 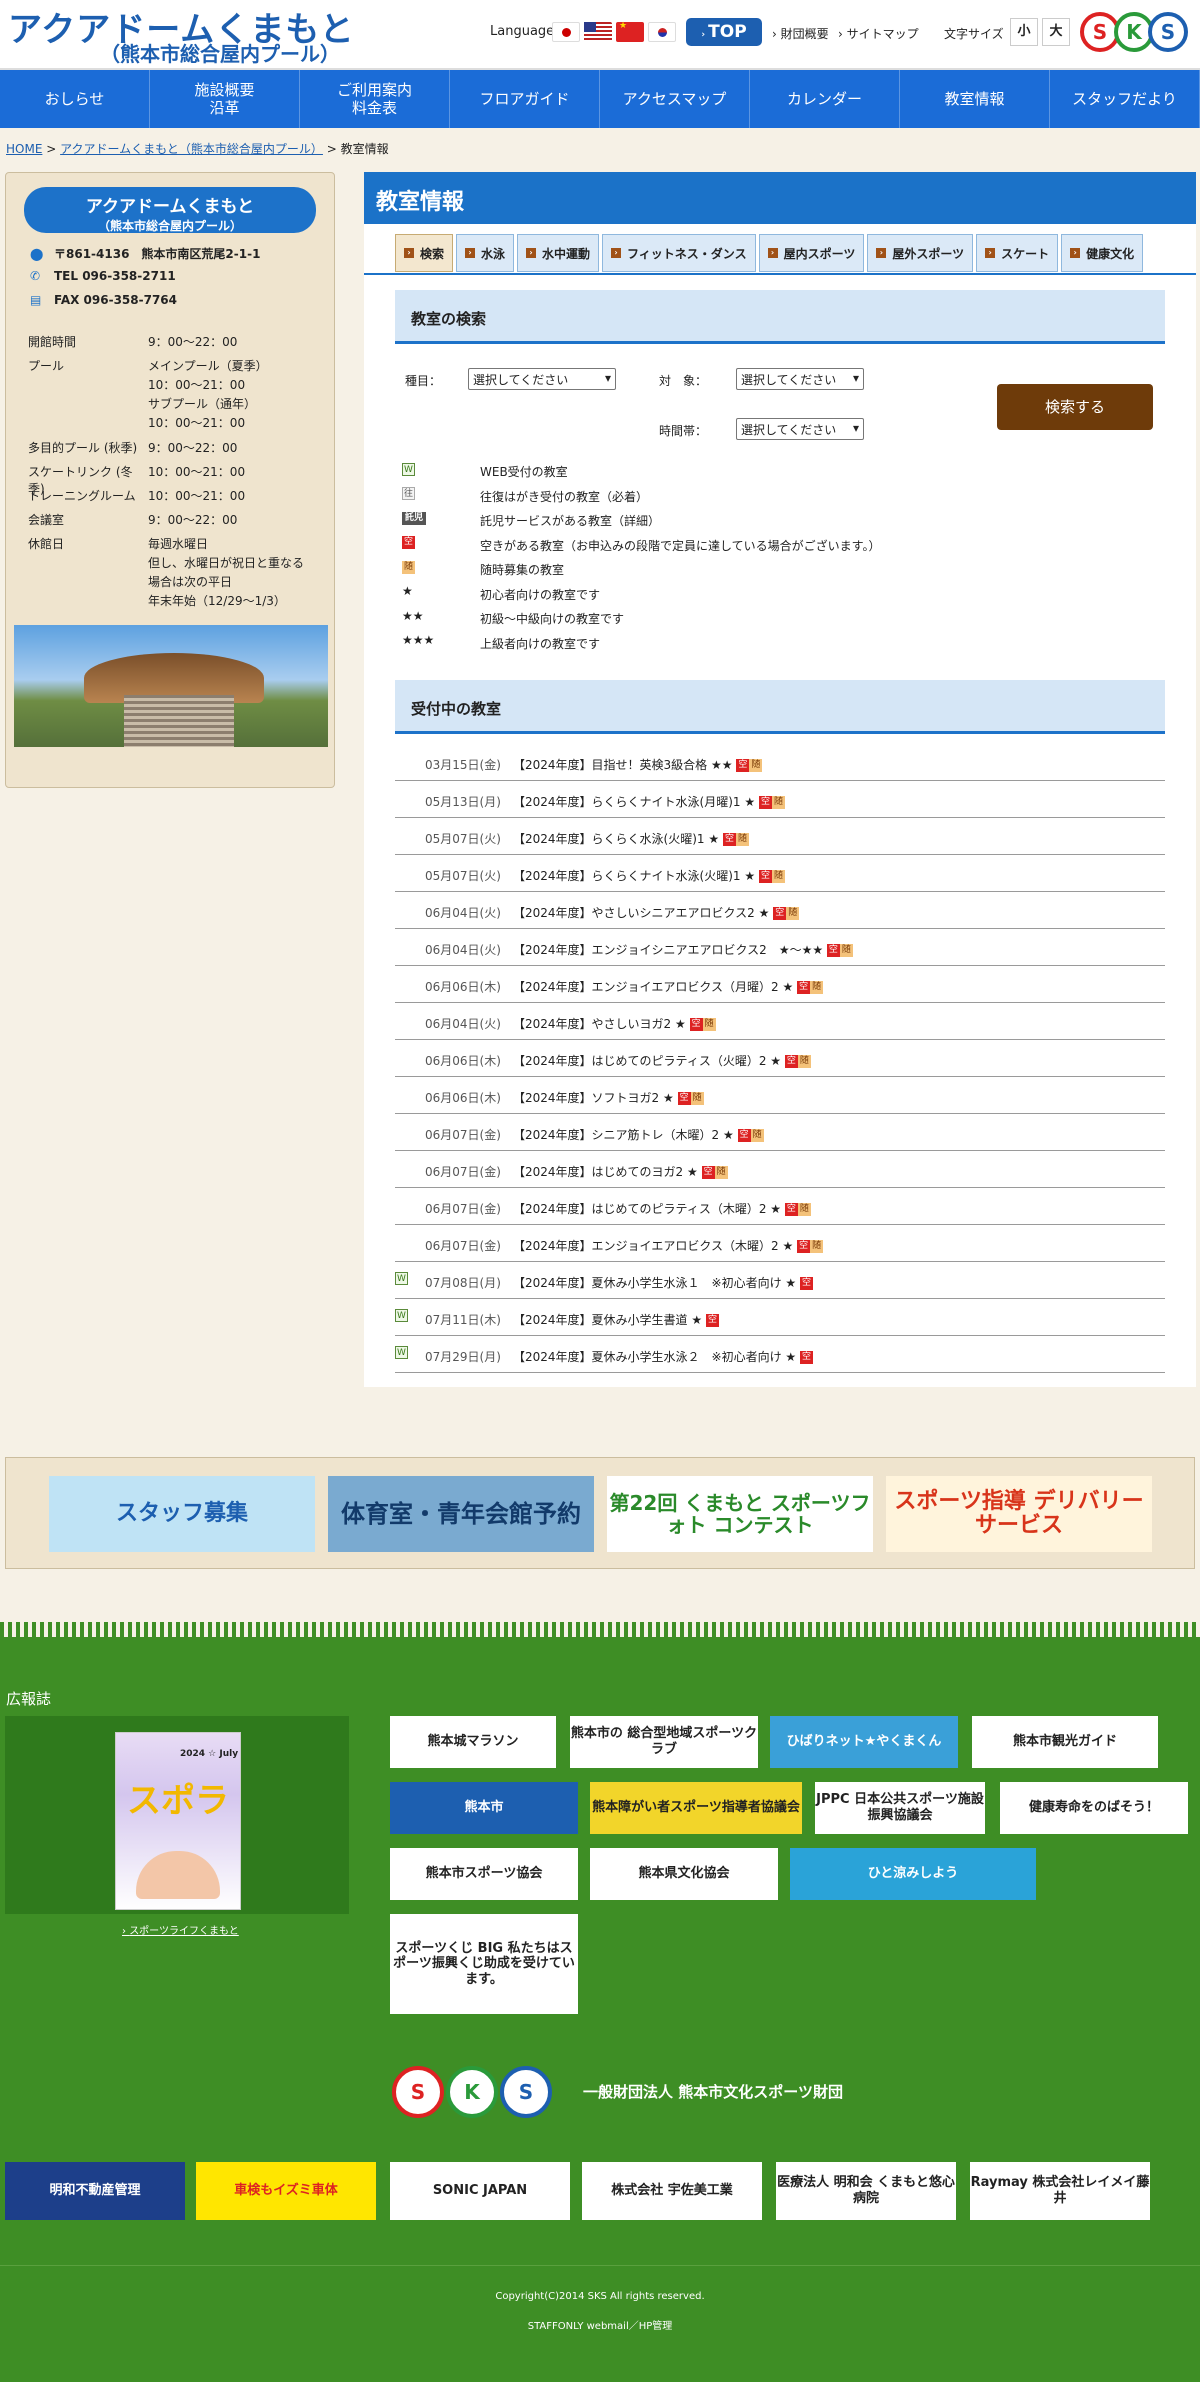 What do you see at coordinates (780, 1132) in the screenshot?
I see `class-row: 06月07日(金) 【2024年度】シニア筋トレ（木曜）2 ★ 空随` at bounding box center [780, 1132].